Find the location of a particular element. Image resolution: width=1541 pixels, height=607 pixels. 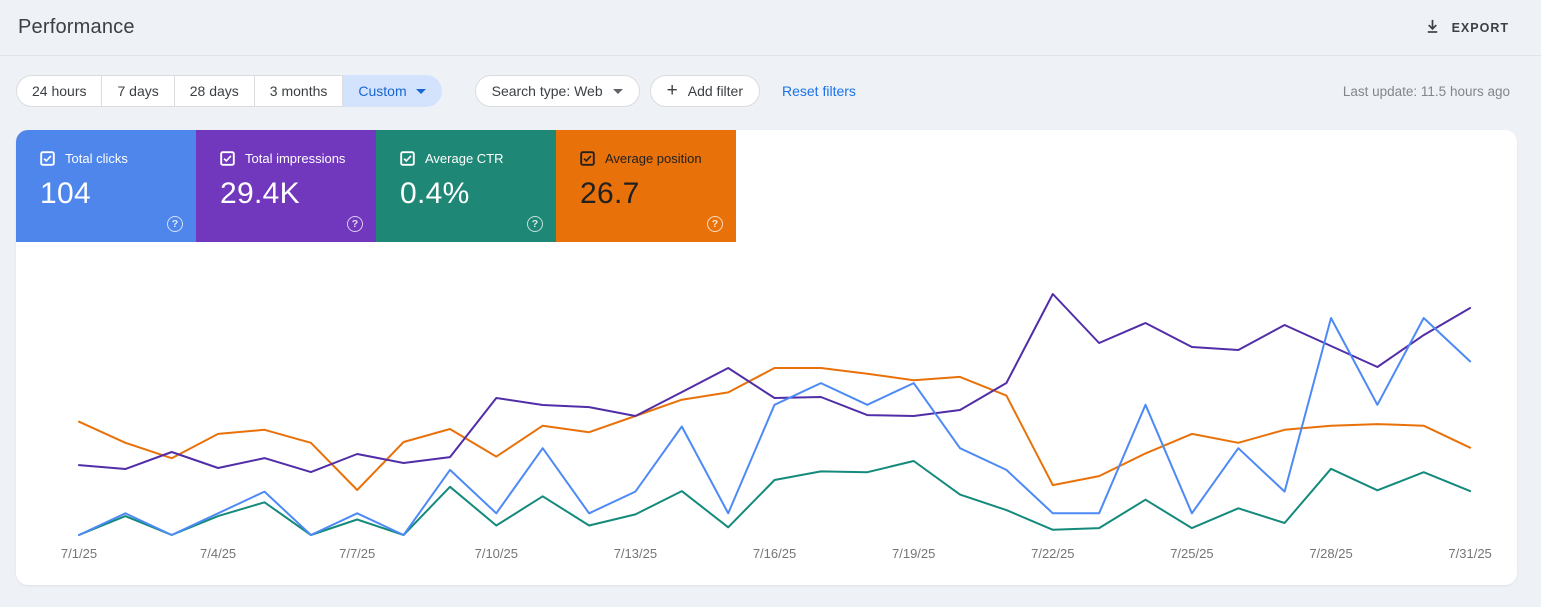

date-range-3-months: 3 months is located at coordinates (299, 91).